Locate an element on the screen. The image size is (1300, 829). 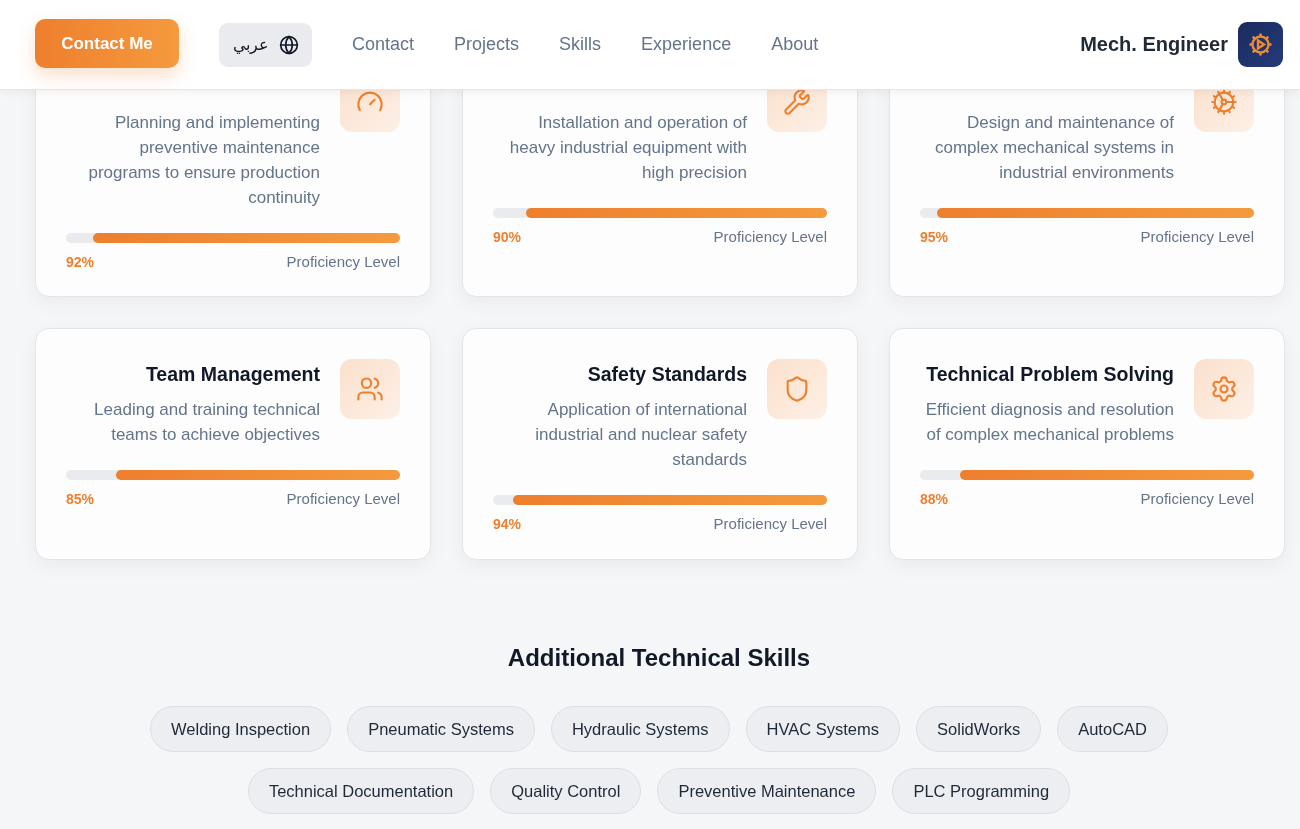
nav-link: Experience is located at coordinates (686, 44).